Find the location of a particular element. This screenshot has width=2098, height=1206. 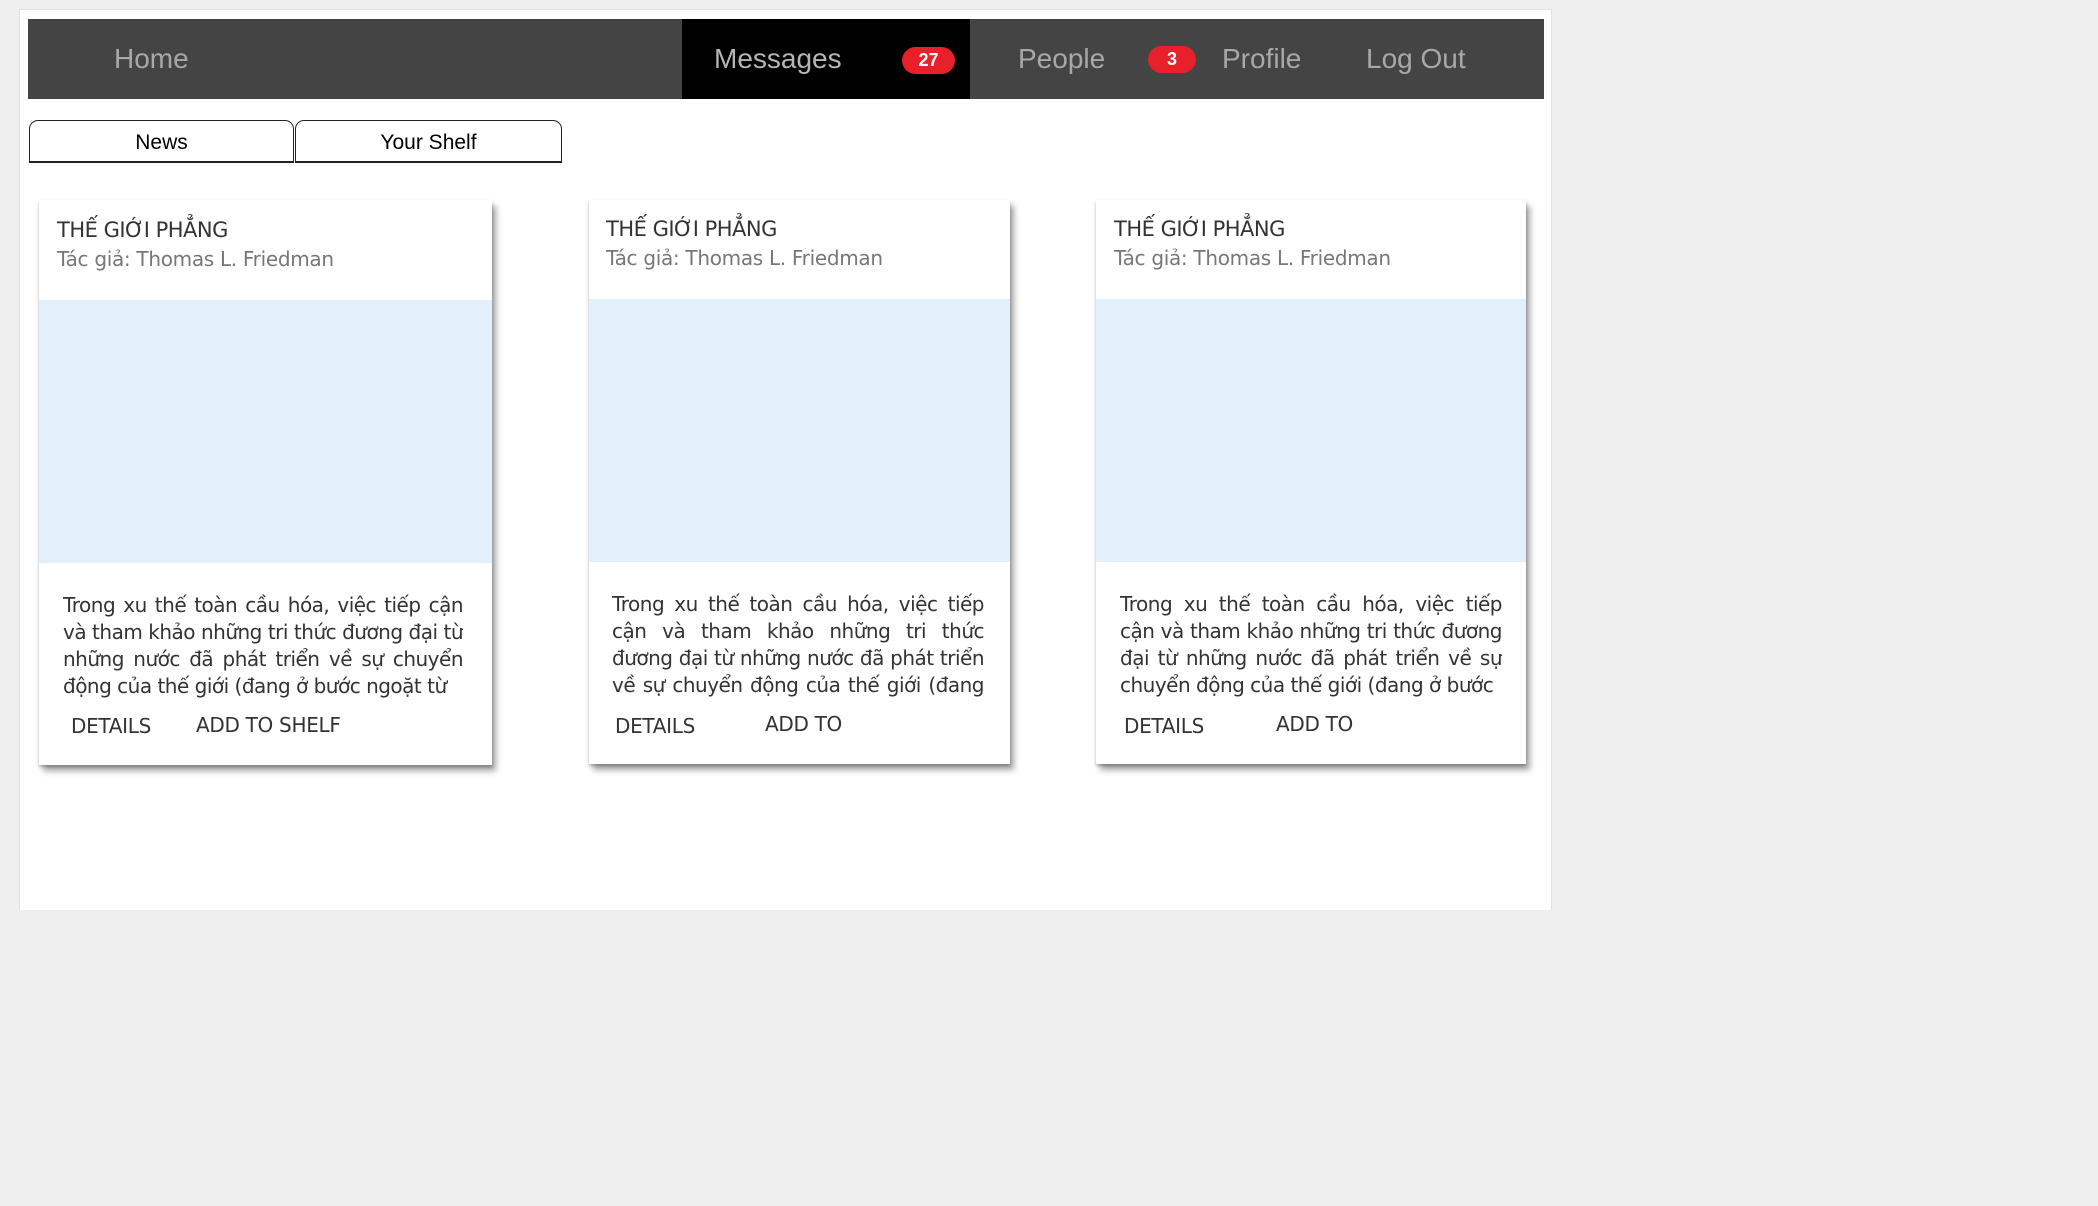

add-to-shelf-button: ADD TO SHELF is located at coordinates (268, 725).